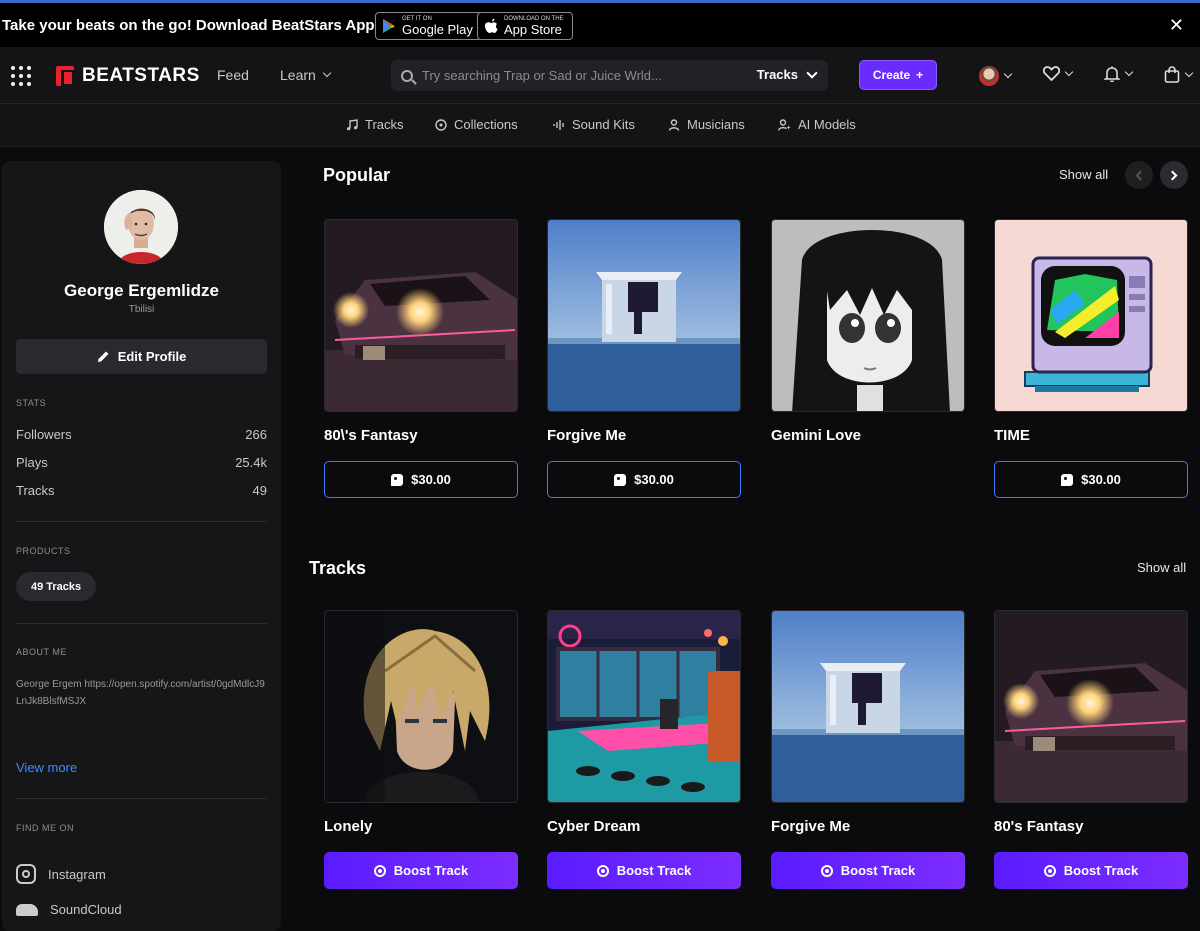 The image size is (1200, 931). Describe the element at coordinates (56, 586) in the screenshot. I see `products-tracks-pill: 49 Tracks` at that location.